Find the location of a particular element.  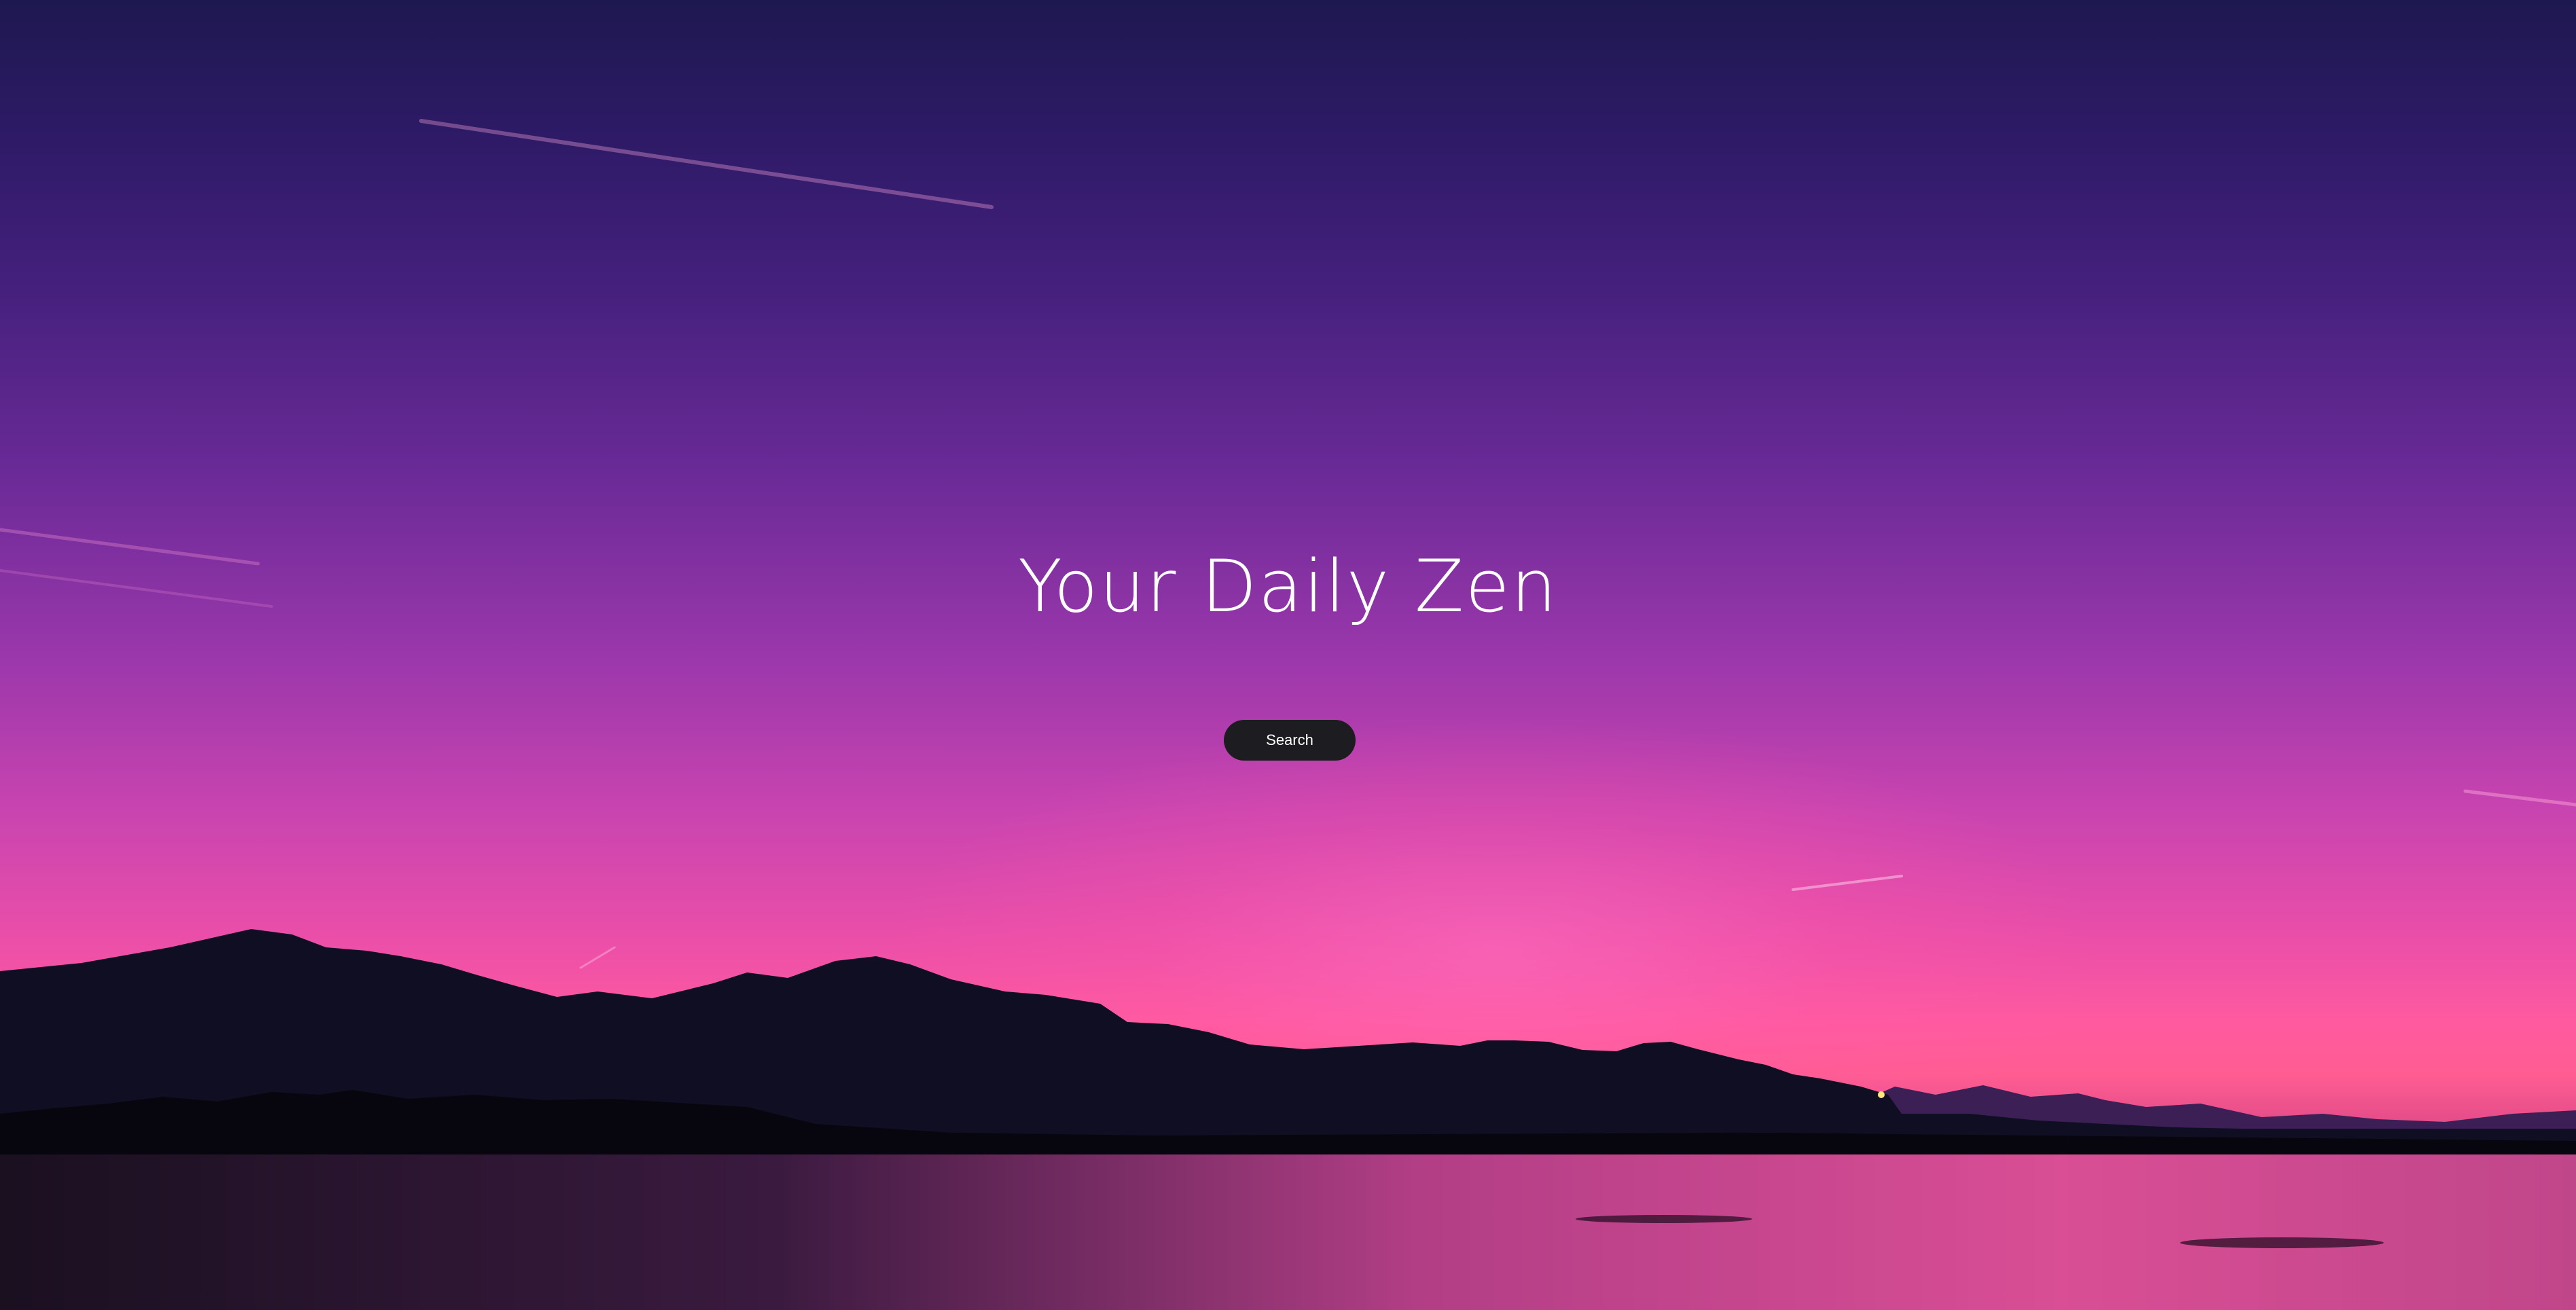

page-title: Your Daily Zen is located at coordinates (1288, 587).